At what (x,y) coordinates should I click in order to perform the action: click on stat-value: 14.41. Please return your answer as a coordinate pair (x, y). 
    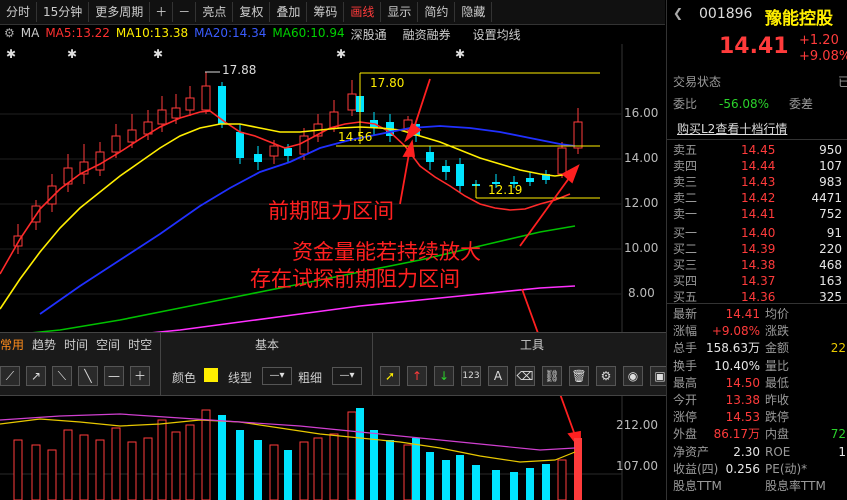
    Looking at the image, I should click on (742, 314).